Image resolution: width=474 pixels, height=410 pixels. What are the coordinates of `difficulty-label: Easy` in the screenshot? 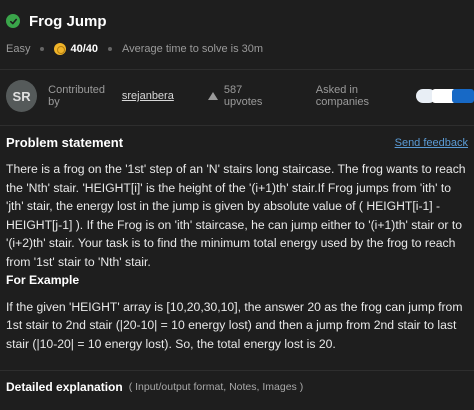 It's located at (18, 49).